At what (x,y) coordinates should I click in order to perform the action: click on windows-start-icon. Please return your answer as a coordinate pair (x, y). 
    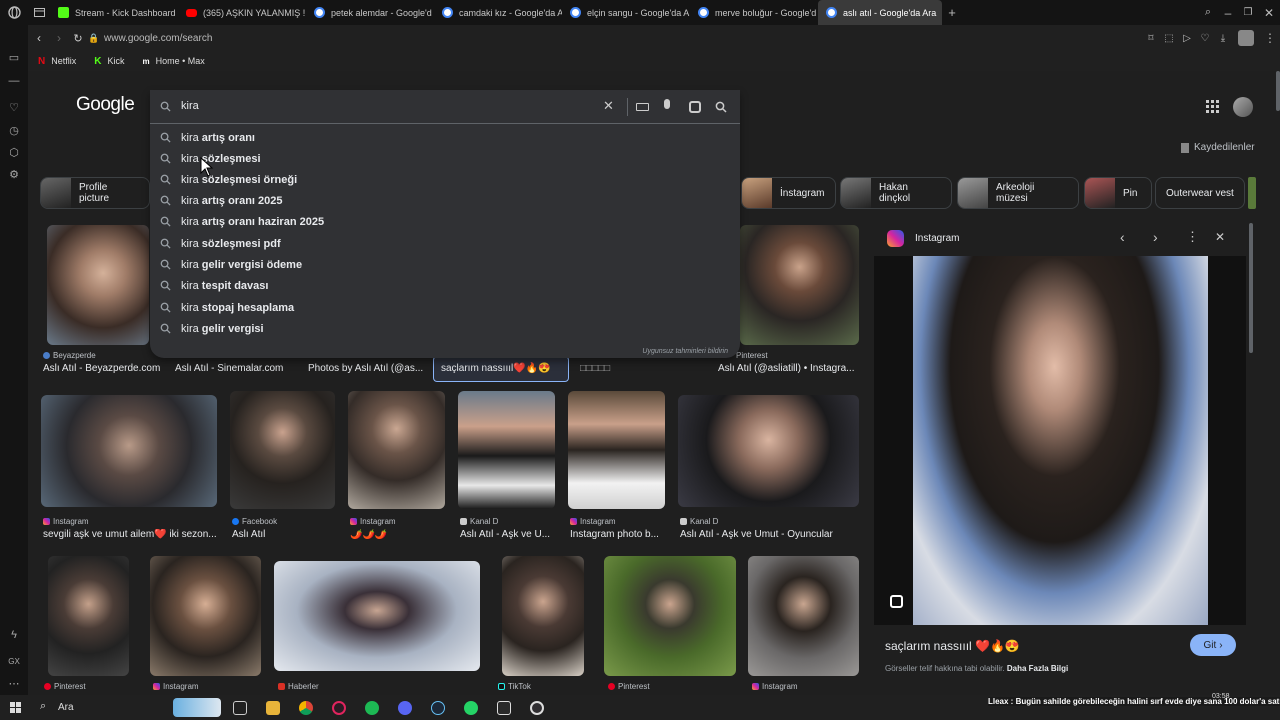
    Looking at the image, I should click on (15, 707).